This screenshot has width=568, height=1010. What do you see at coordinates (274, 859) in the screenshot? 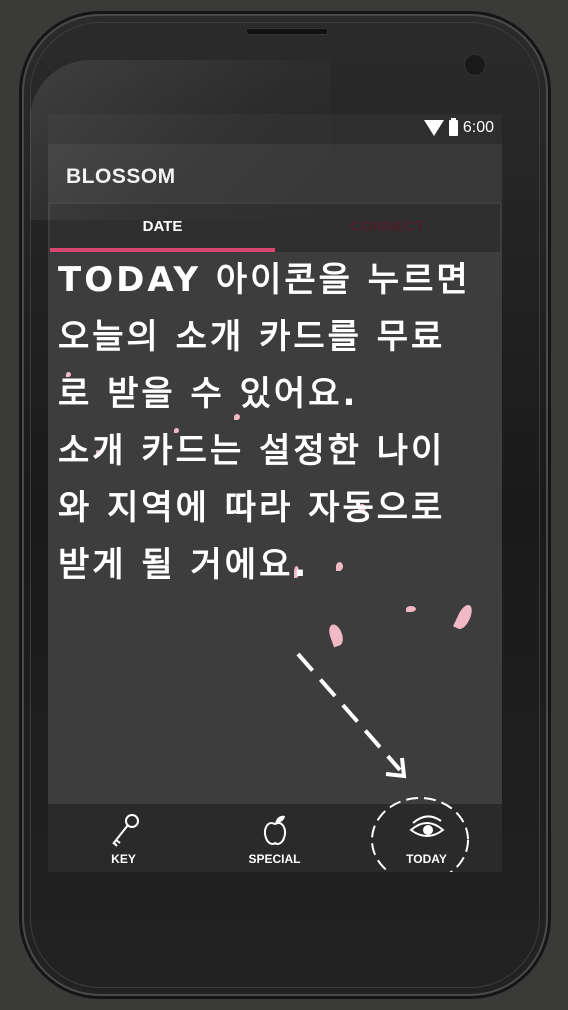
I see `nav-label-special: SPECIAL` at bounding box center [274, 859].